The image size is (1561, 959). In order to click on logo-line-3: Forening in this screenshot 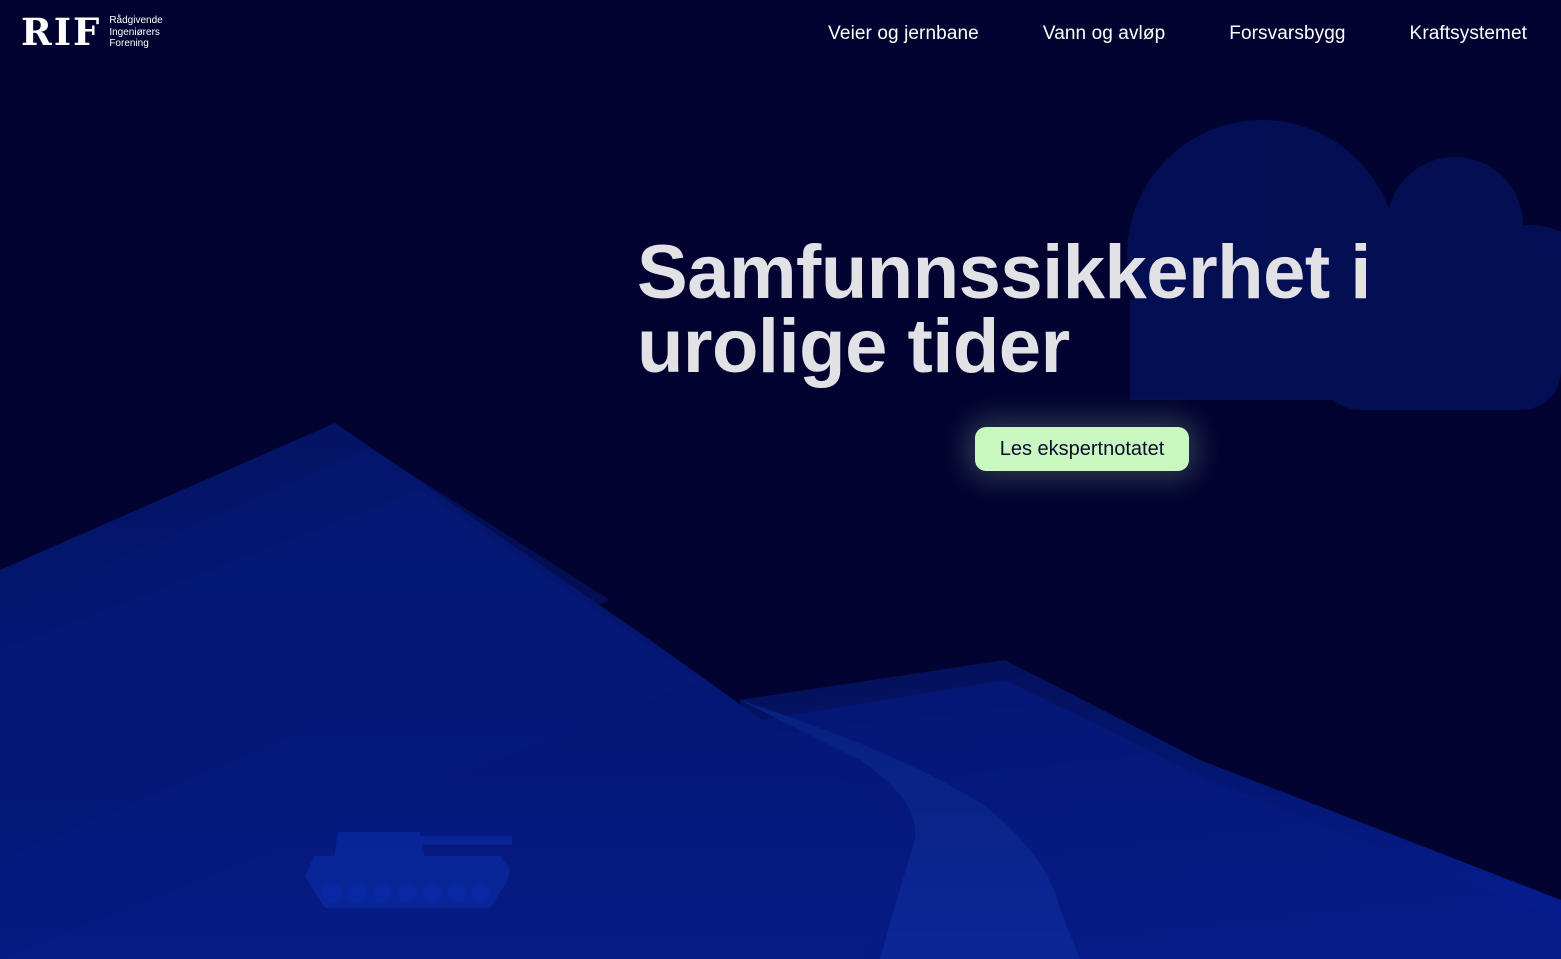, I will do `click(129, 43)`.